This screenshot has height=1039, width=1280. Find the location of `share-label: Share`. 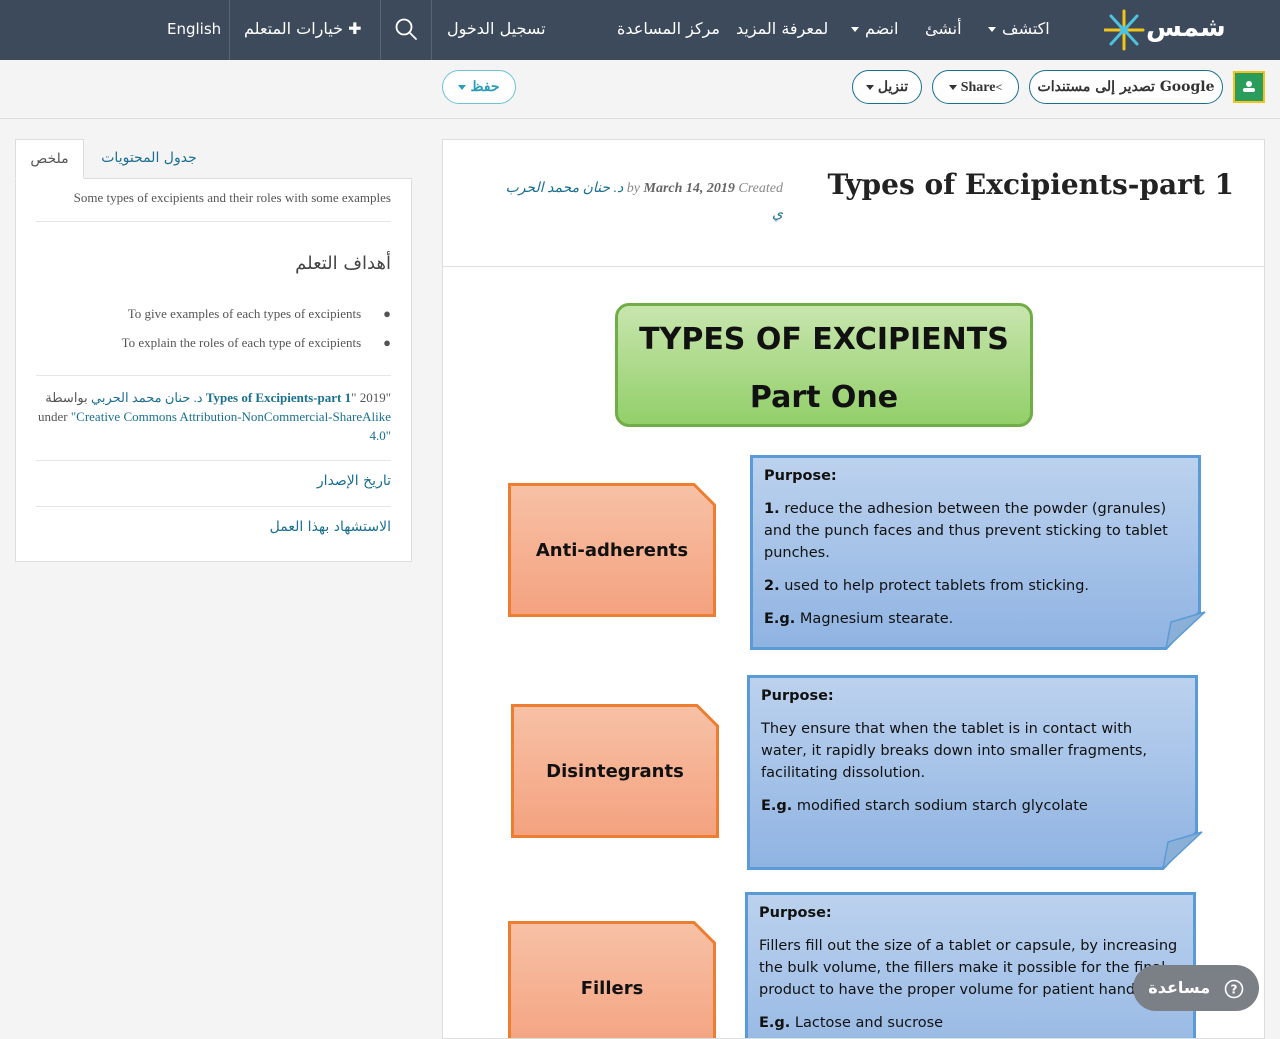

share-label: Share is located at coordinates (978, 87).